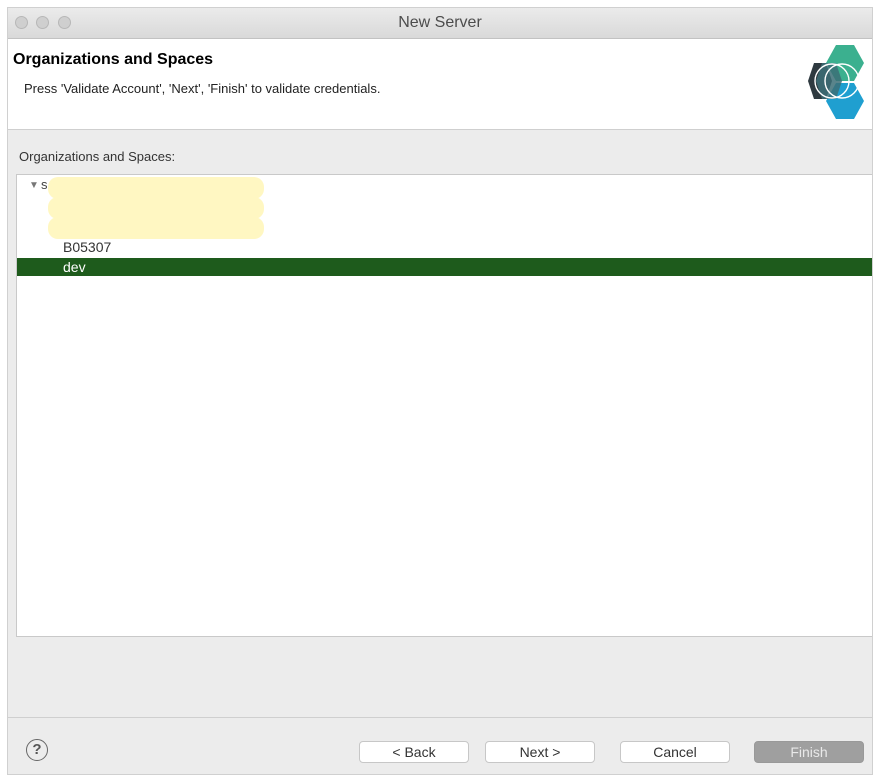 Image resolution: width=875 pixels, height=775 pixels. I want to click on window-title: New Server, so click(440, 22).